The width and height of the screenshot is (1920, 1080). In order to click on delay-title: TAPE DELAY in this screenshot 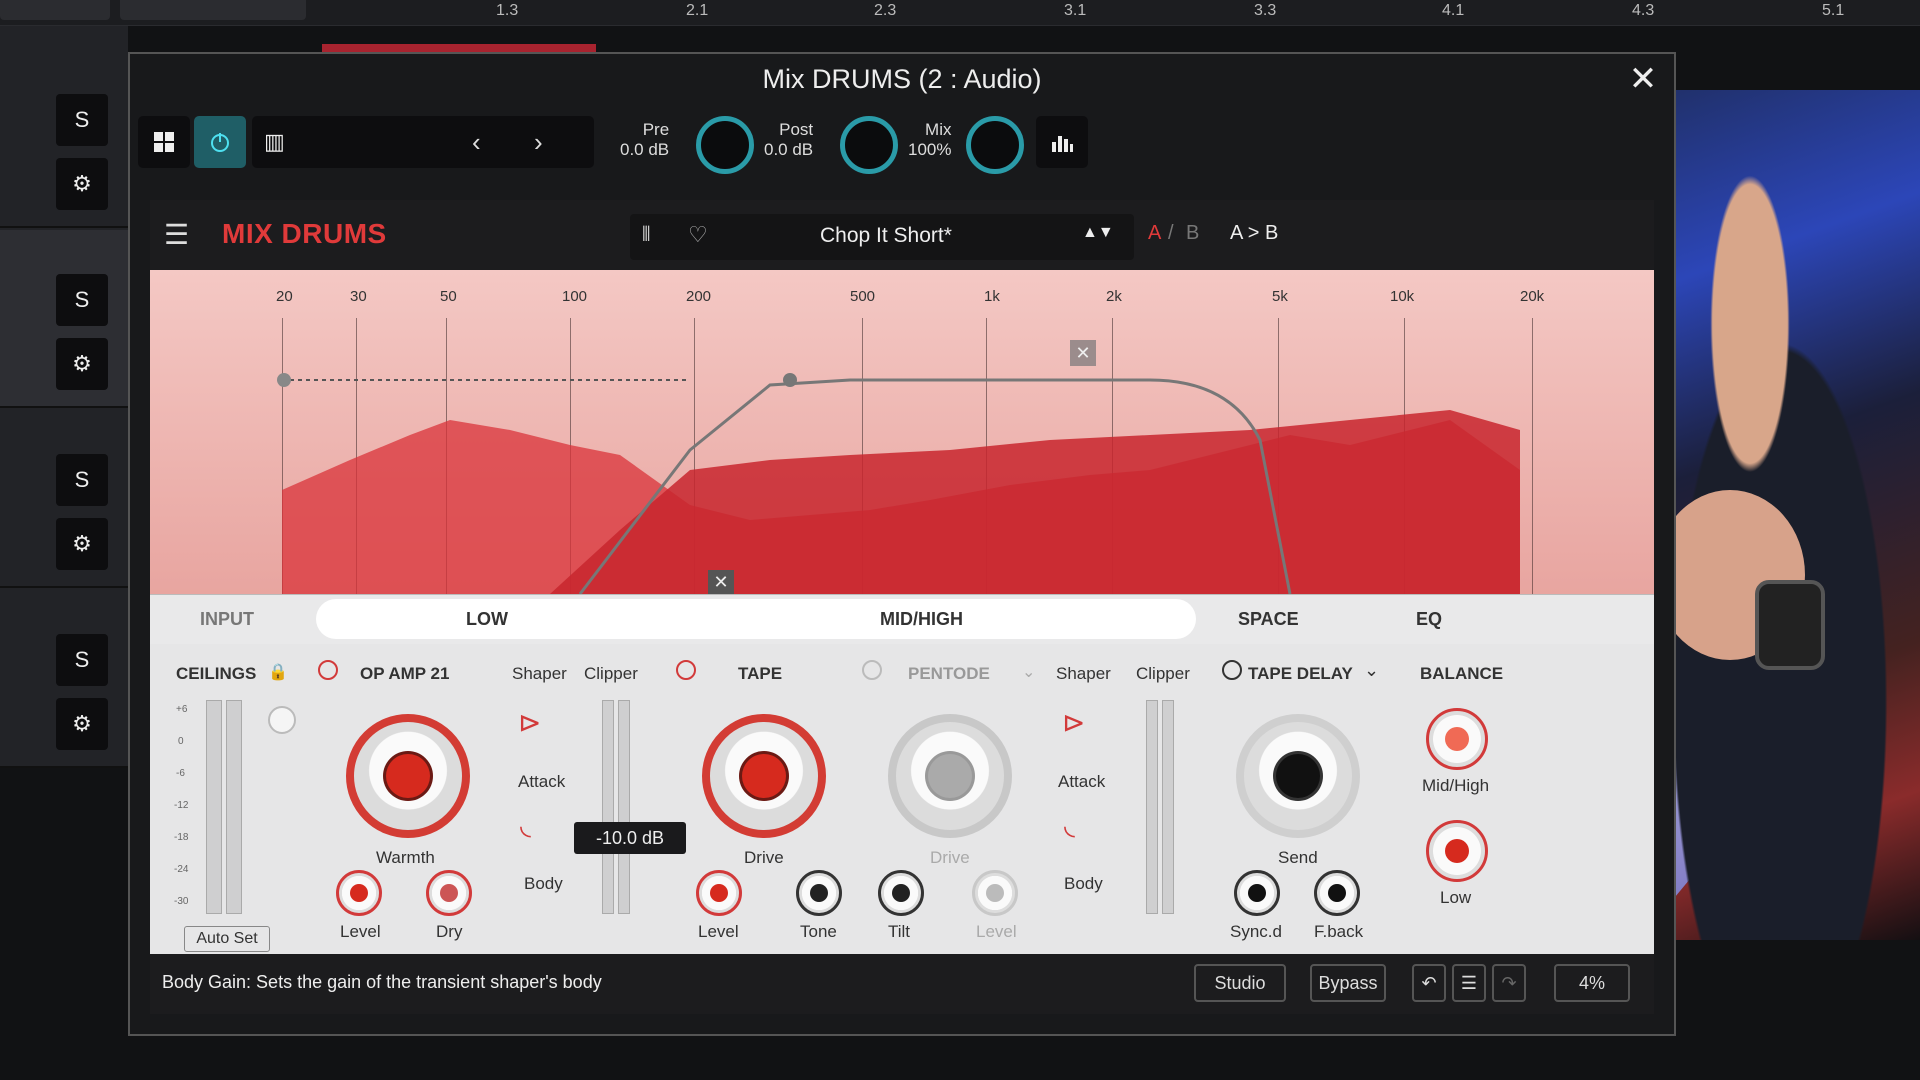, I will do `click(1300, 674)`.